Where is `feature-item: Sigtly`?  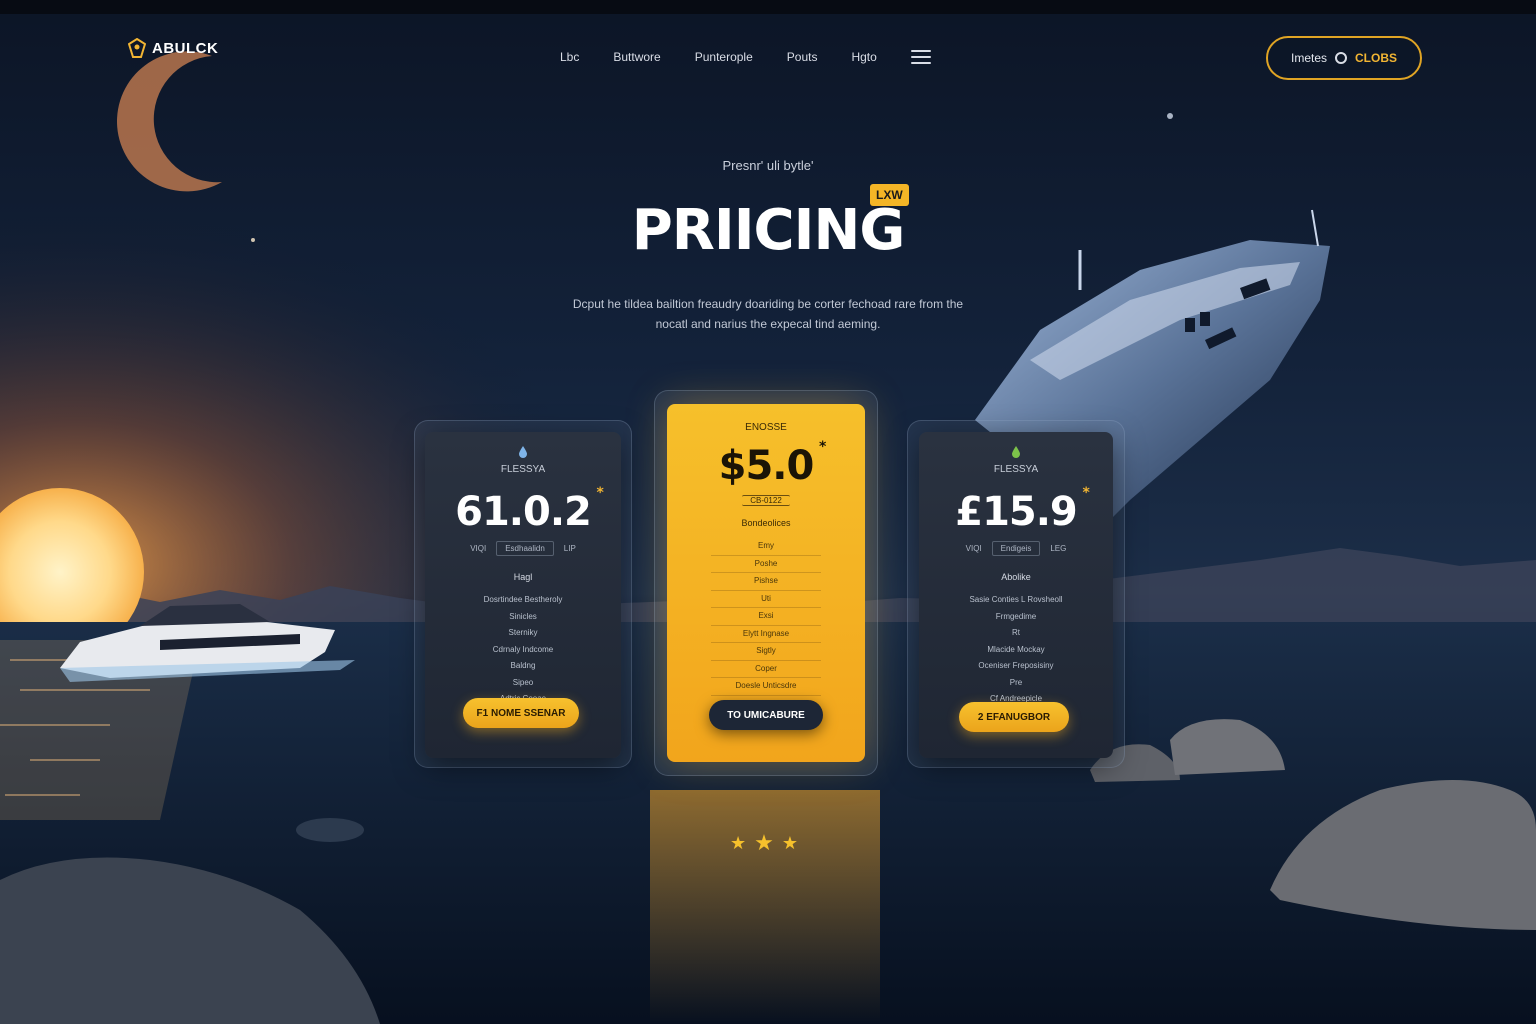 feature-item: Sigtly is located at coordinates (766, 652).